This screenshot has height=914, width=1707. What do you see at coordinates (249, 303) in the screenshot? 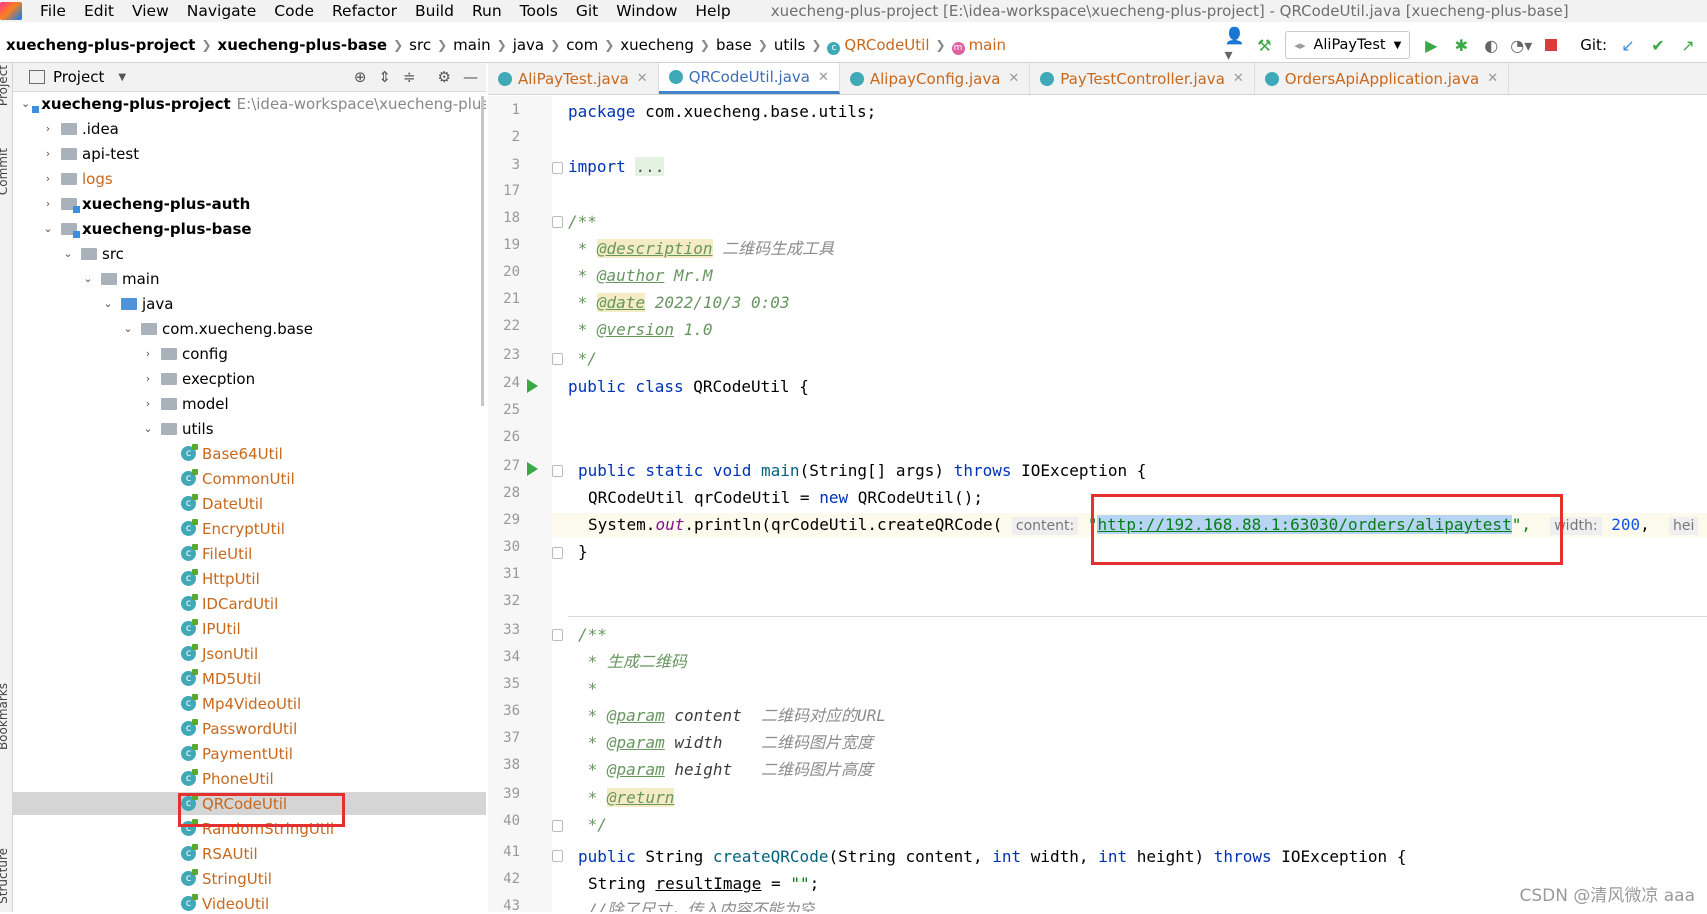
I see `tree-item: ⌄ java` at bounding box center [249, 303].